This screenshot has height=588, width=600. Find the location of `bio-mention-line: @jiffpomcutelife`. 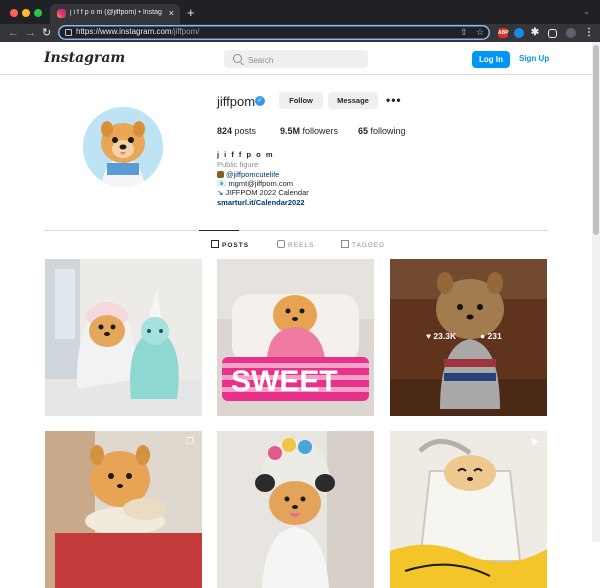

bio-mention-line: @jiffpomcutelife is located at coordinates (248, 174).